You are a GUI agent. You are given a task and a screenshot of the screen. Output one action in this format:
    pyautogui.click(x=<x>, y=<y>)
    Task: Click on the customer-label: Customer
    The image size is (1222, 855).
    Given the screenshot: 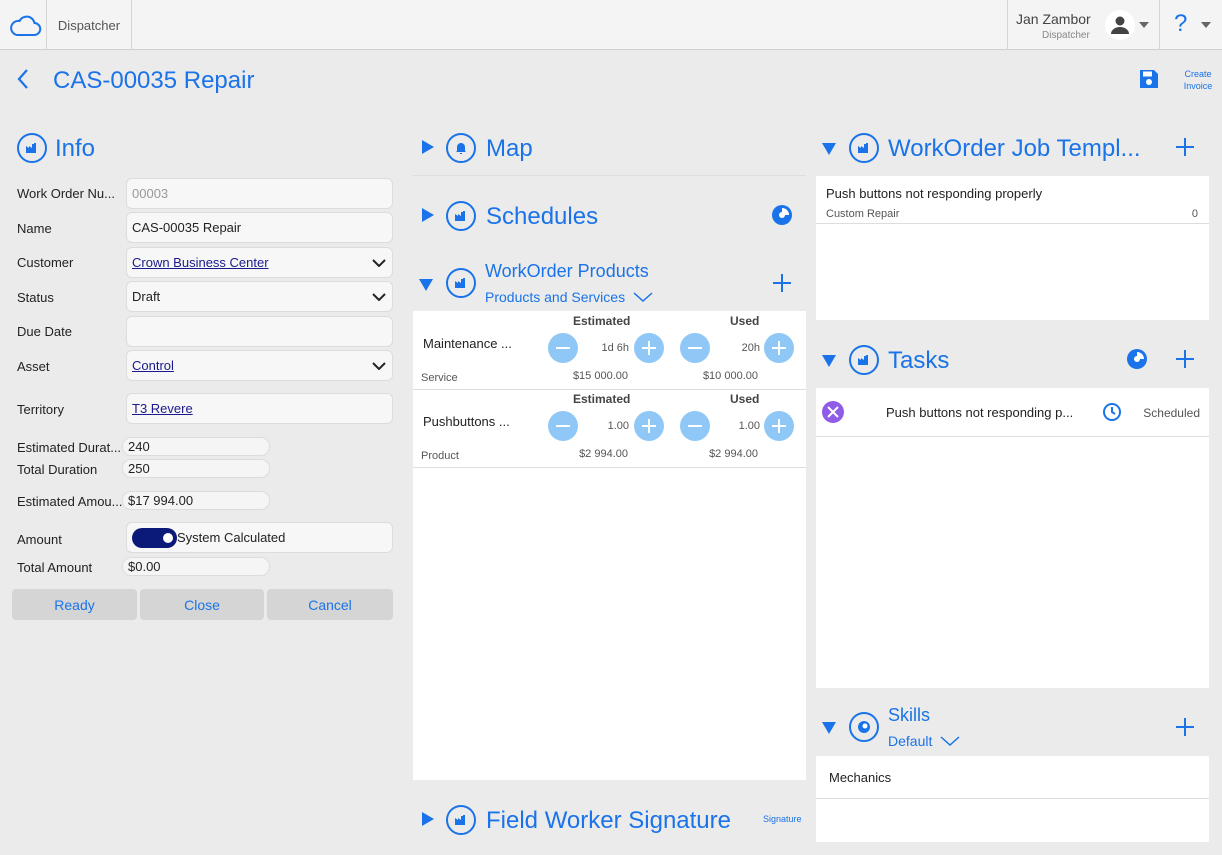 What is the action you would take?
    pyautogui.click(x=45, y=262)
    